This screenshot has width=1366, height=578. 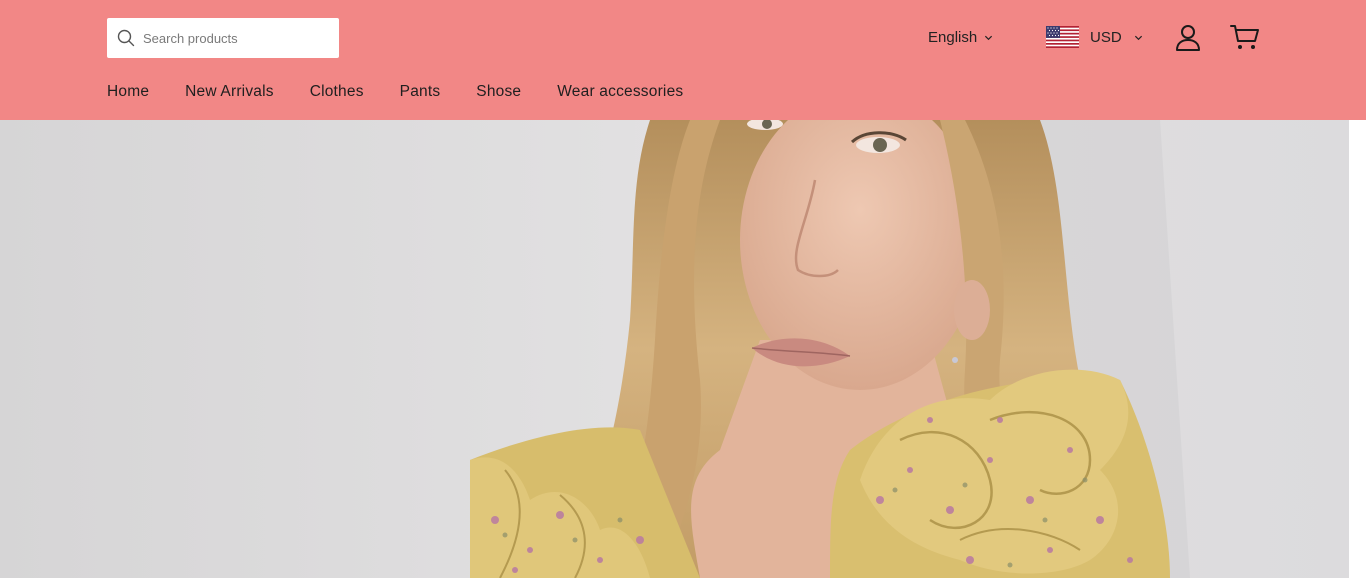 I want to click on nav-item-clothes: Clothes, so click(x=337, y=92).